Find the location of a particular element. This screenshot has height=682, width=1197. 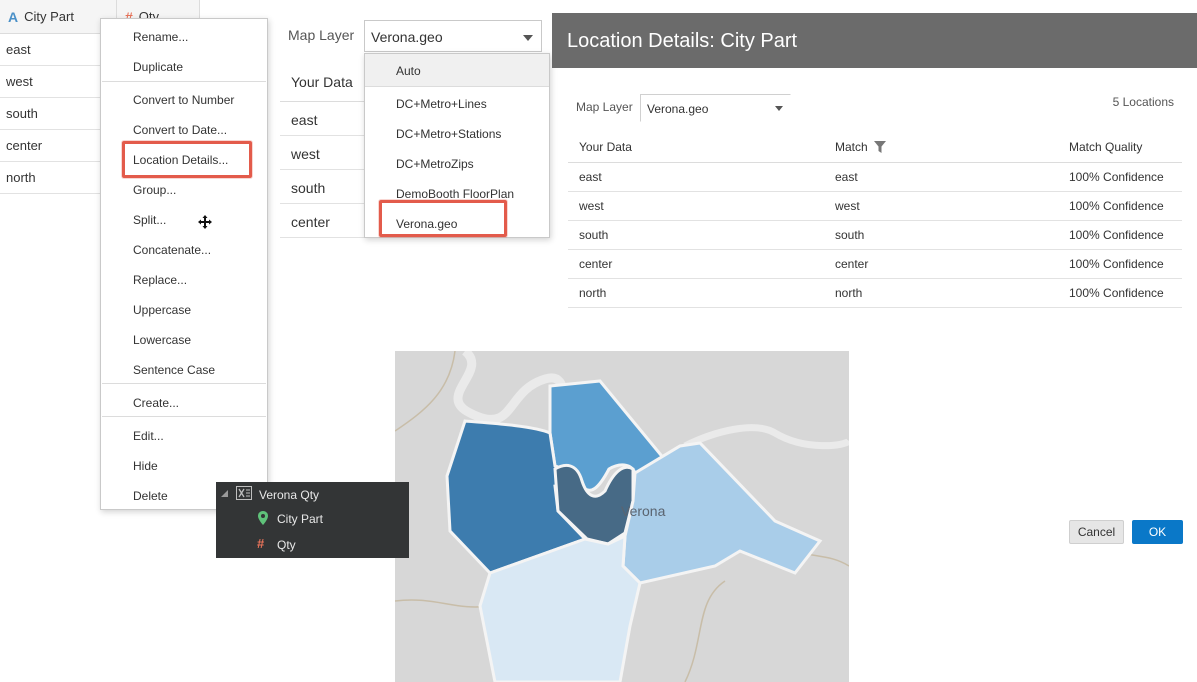

field-city-part: City Part is located at coordinates (300, 519).